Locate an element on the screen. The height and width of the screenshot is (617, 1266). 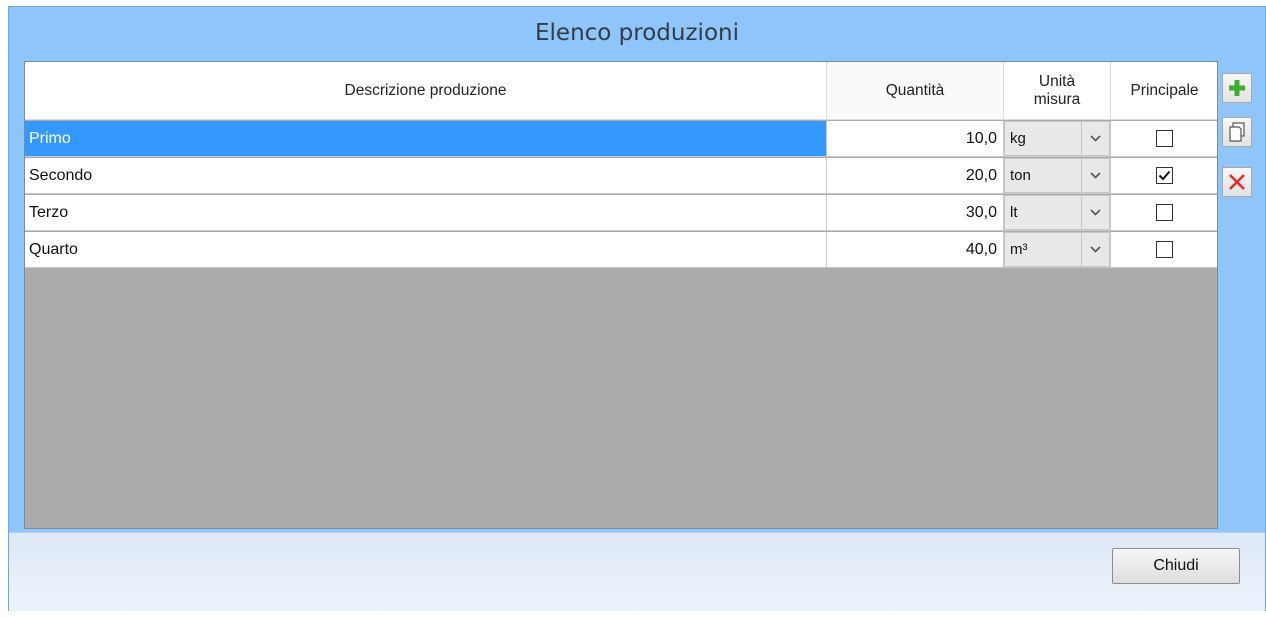
copy-icon is located at coordinates (1237, 132).